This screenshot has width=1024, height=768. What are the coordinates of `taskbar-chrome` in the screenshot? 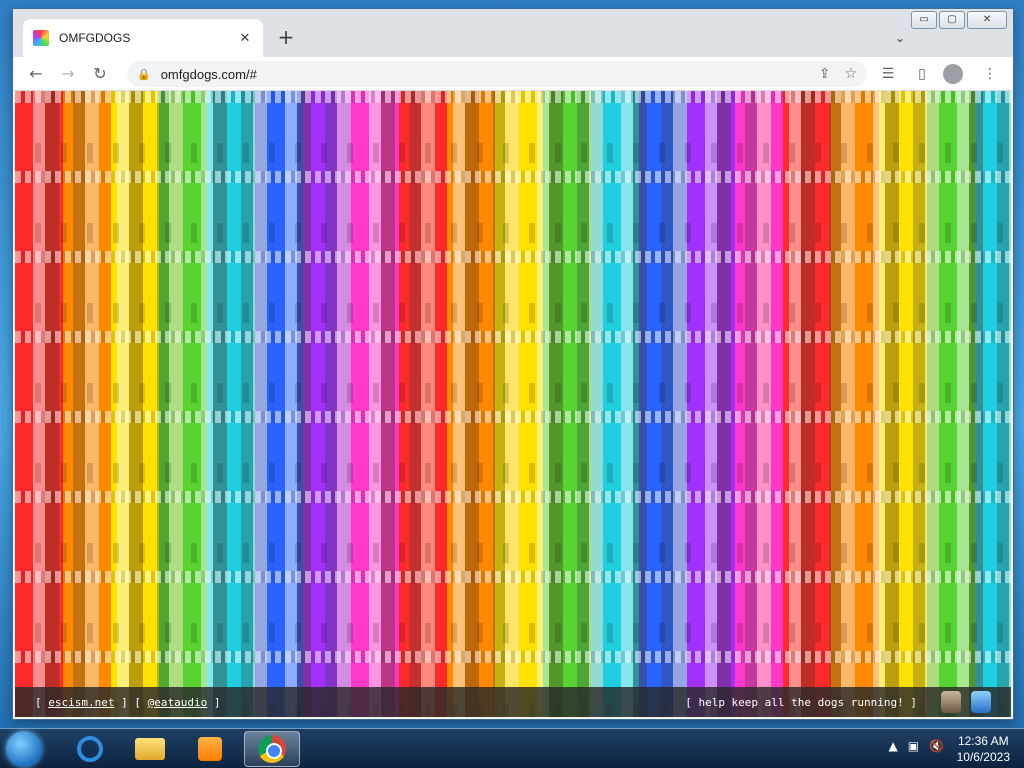 It's located at (272, 749).